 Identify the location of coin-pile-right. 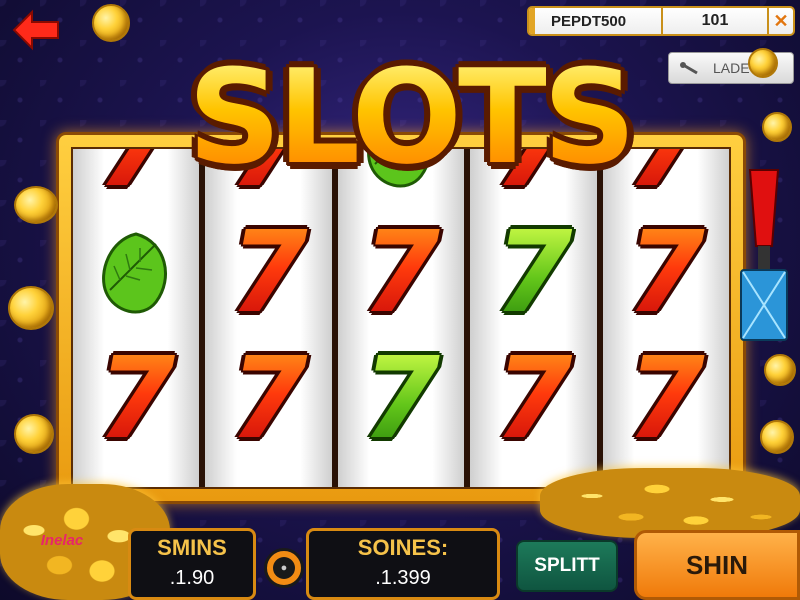
(670, 503).